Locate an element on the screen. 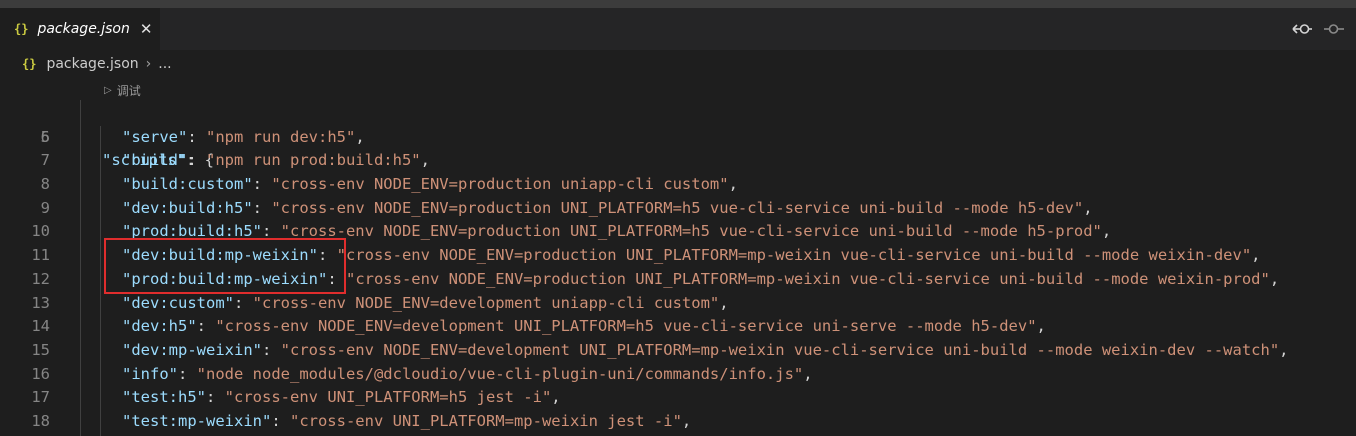 The image size is (1356, 436). json-key: "serve" is located at coordinates (155, 136).